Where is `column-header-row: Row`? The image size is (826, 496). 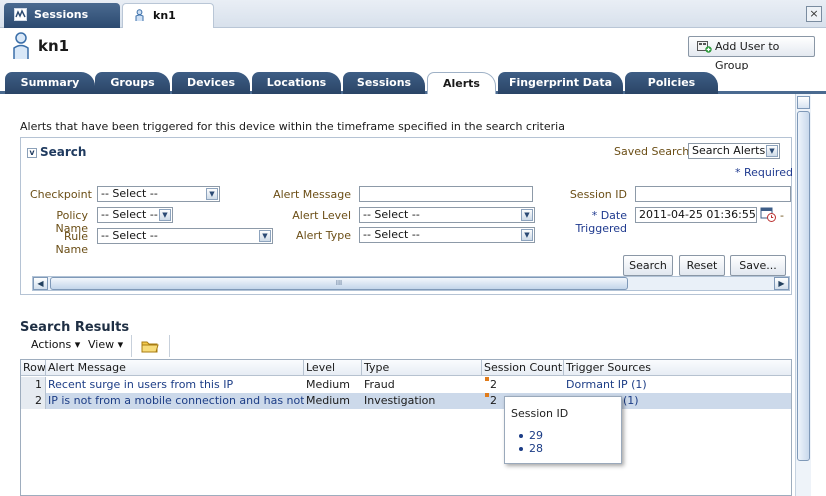
column-header-row: Row is located at coordinates (33, 368).